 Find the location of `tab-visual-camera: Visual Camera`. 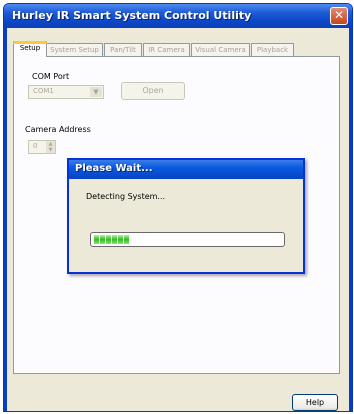

tab-visual-camera: Visual Camera is located at coordinates (220, 49).